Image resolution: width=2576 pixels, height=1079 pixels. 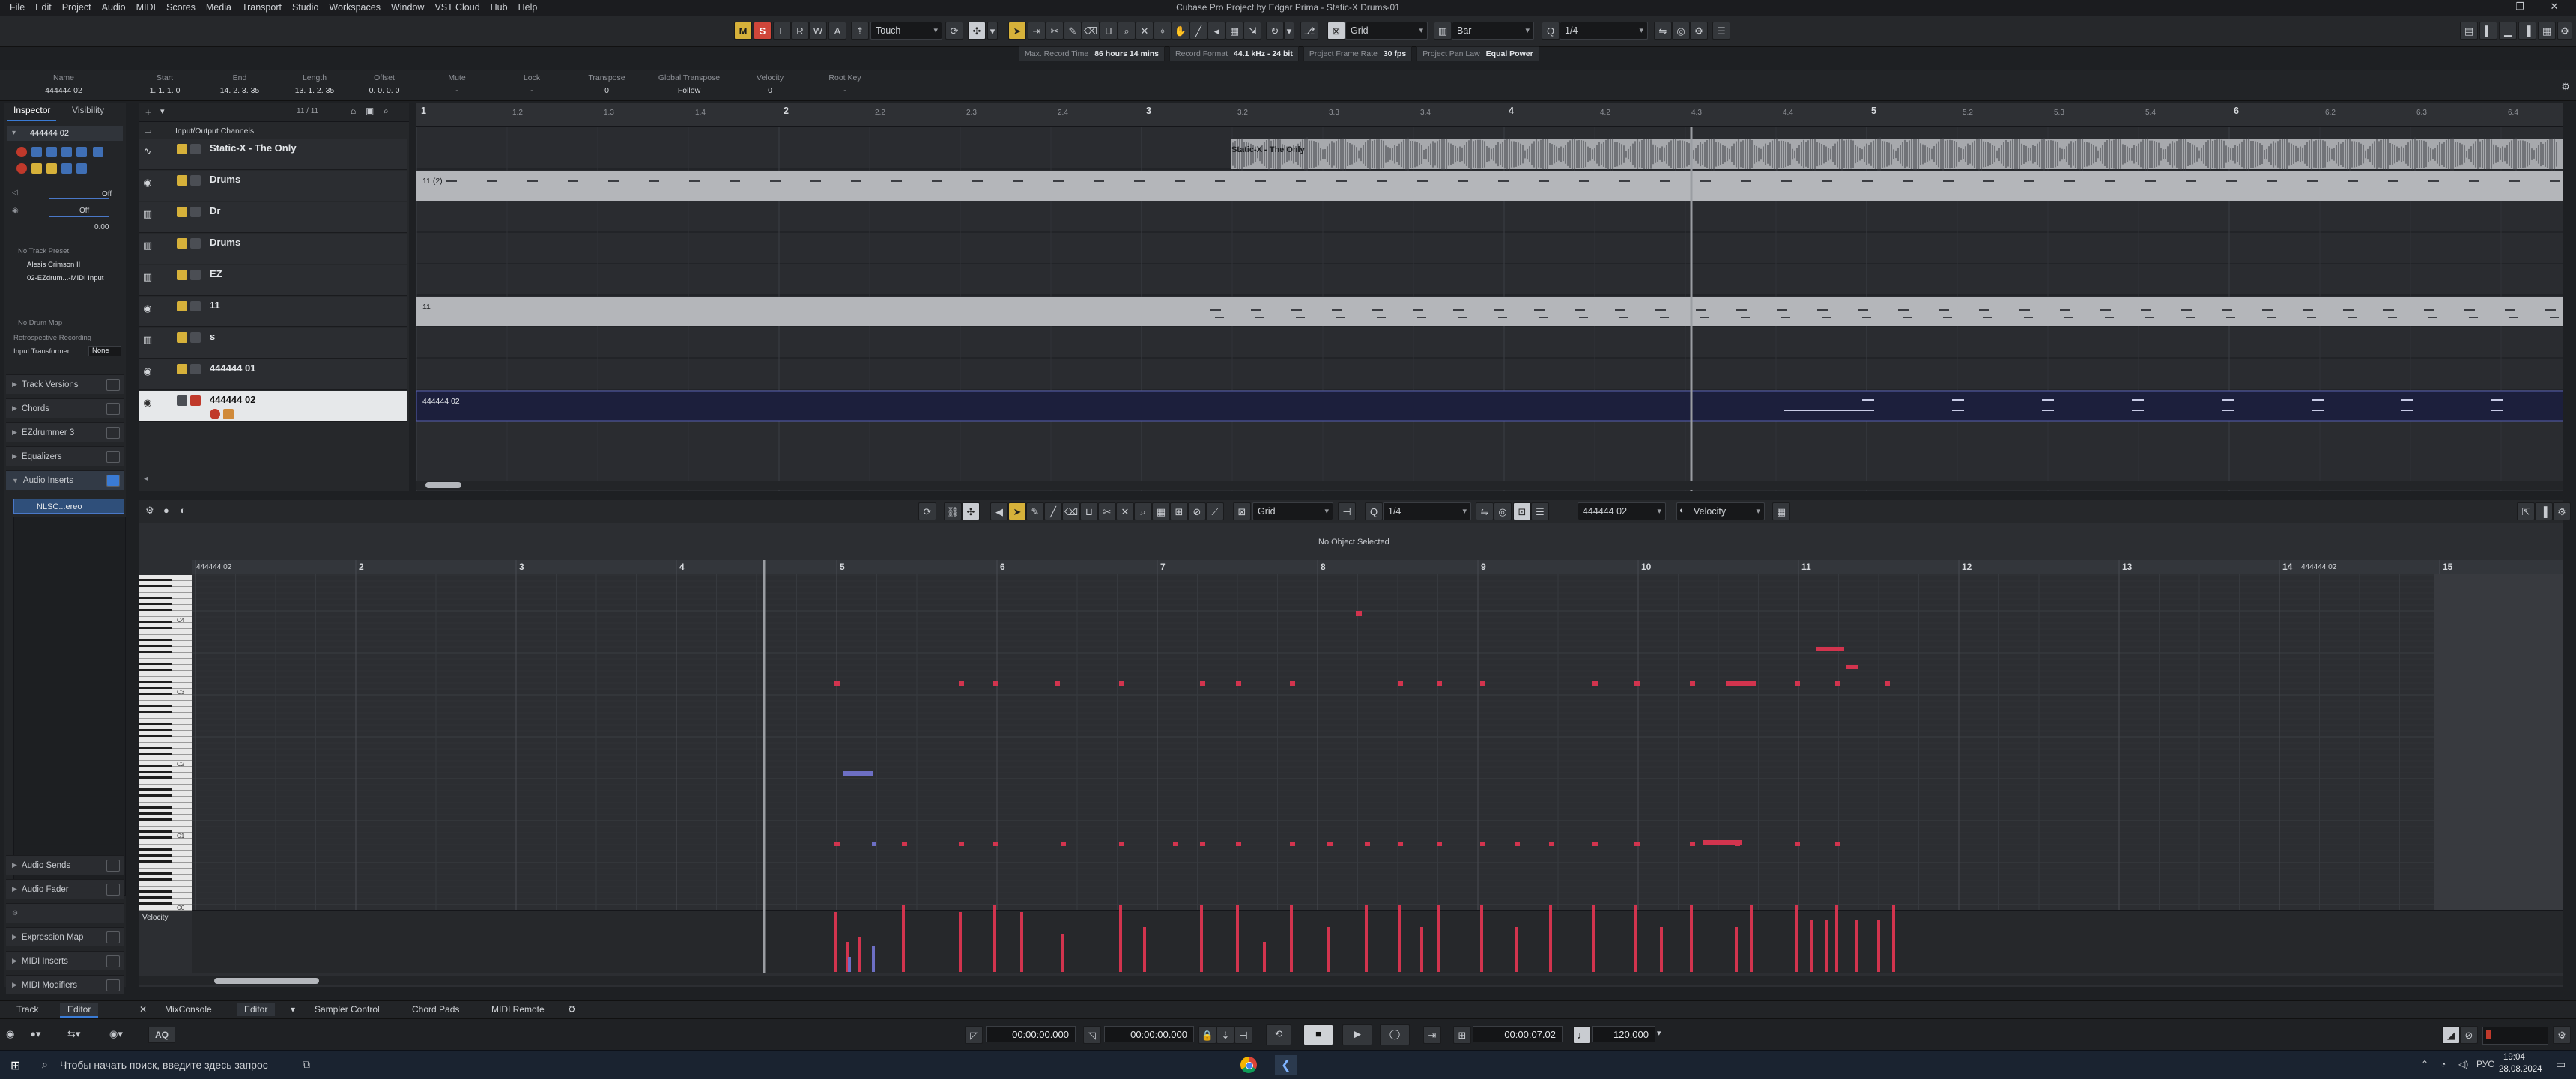 I want to click on track-list-menu-icon: ▾, so click(x=162, y=111).